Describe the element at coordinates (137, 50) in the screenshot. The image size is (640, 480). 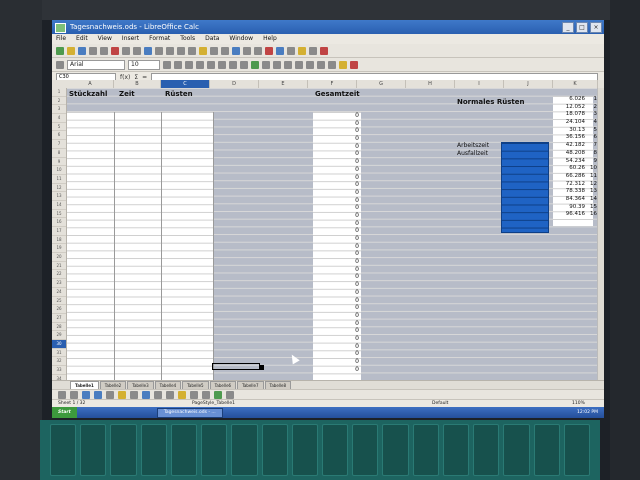
I see `print-preview-icon` at that location.